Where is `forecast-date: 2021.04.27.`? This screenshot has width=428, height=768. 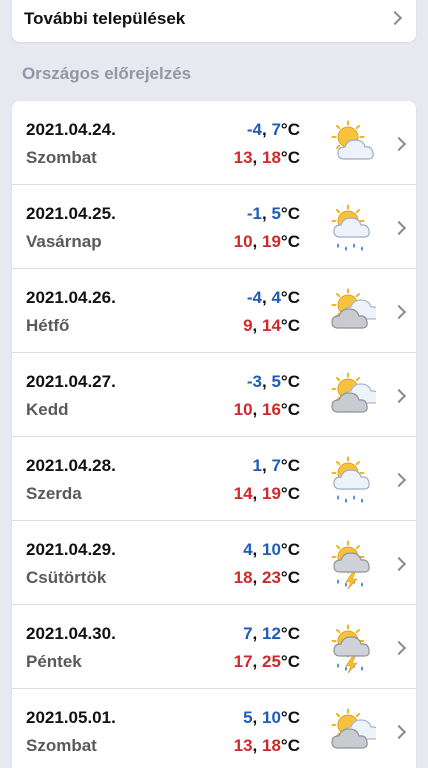 forecast-date: 2021.04.27. is located at coordinates (71, 381).